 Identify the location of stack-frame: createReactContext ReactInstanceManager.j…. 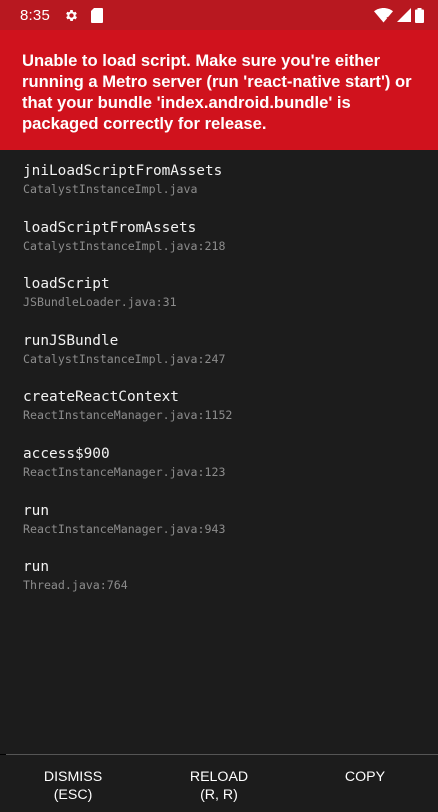
(230, 416).